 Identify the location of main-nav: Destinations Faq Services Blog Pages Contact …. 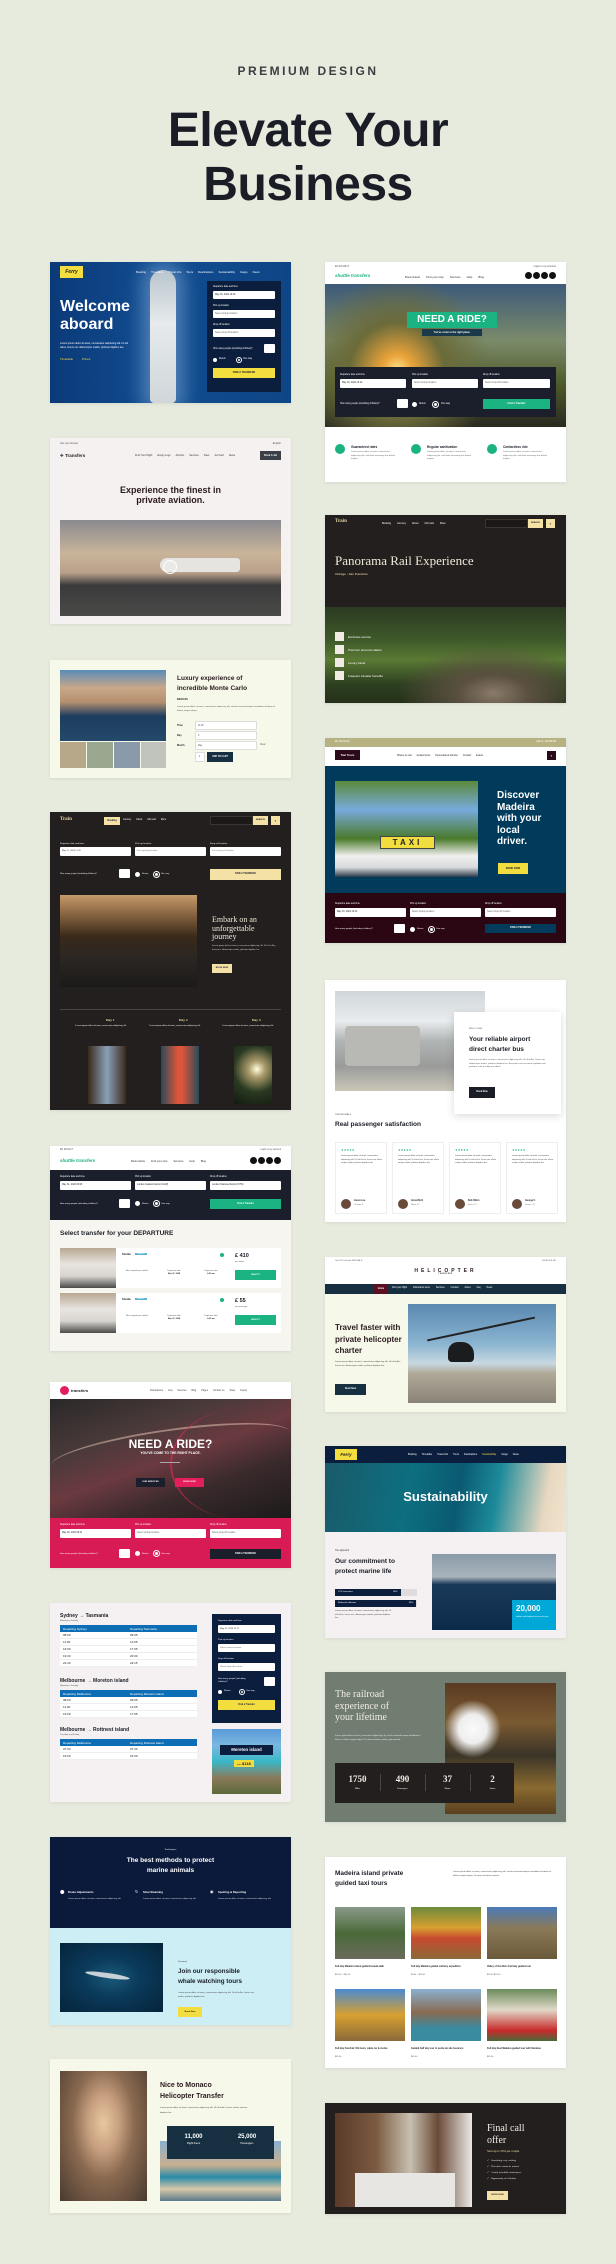
(198, 1390).